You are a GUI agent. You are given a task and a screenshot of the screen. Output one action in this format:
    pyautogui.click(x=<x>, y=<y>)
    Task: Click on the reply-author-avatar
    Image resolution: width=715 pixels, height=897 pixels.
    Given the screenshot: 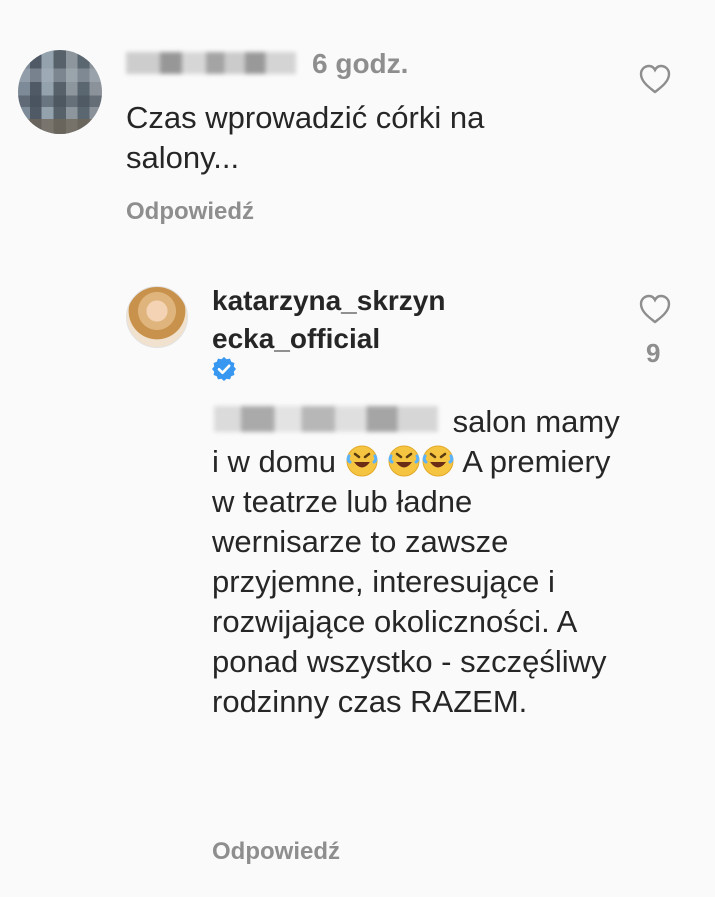 What is the action you would take?
    pyautogui.click(x=157, y=317)
    